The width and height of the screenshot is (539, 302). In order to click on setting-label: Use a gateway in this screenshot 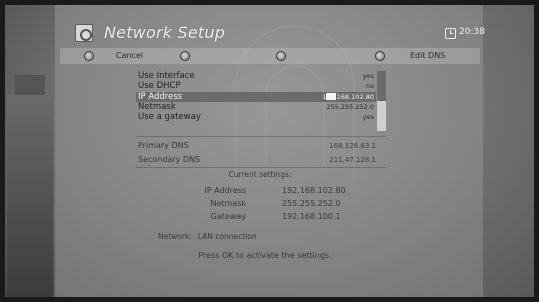, I will do `click(169, 117)`.